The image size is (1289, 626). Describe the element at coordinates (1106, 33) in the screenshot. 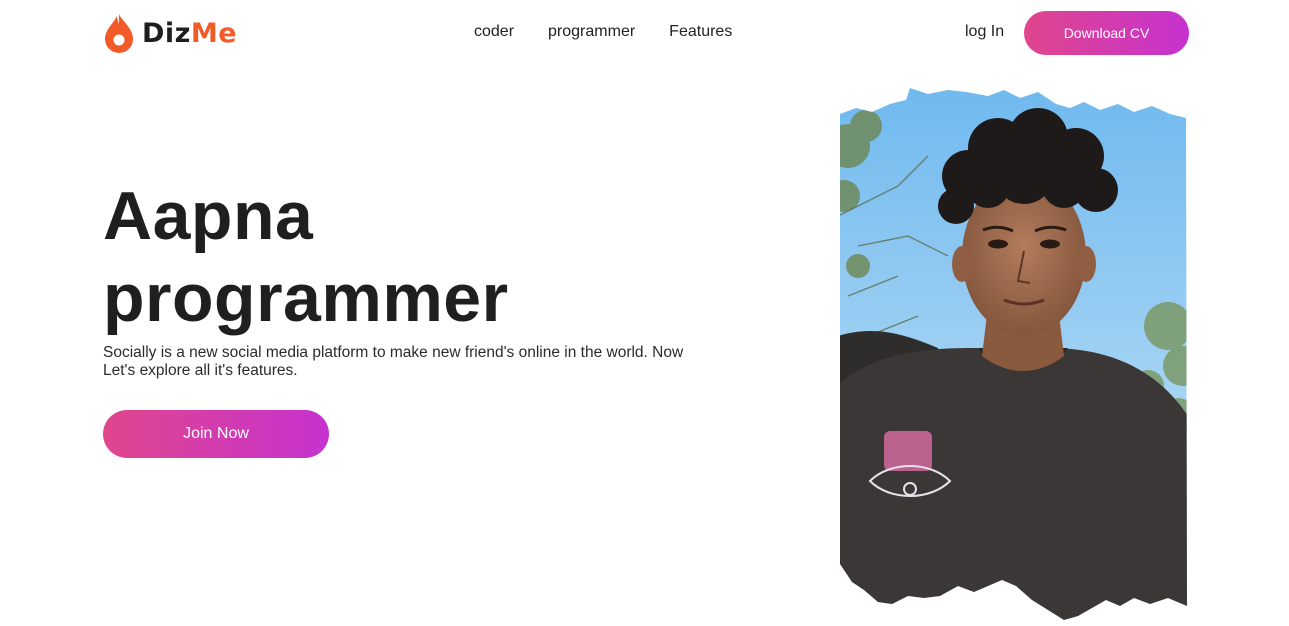

I see `download-cv-button: Download CV` at that location.